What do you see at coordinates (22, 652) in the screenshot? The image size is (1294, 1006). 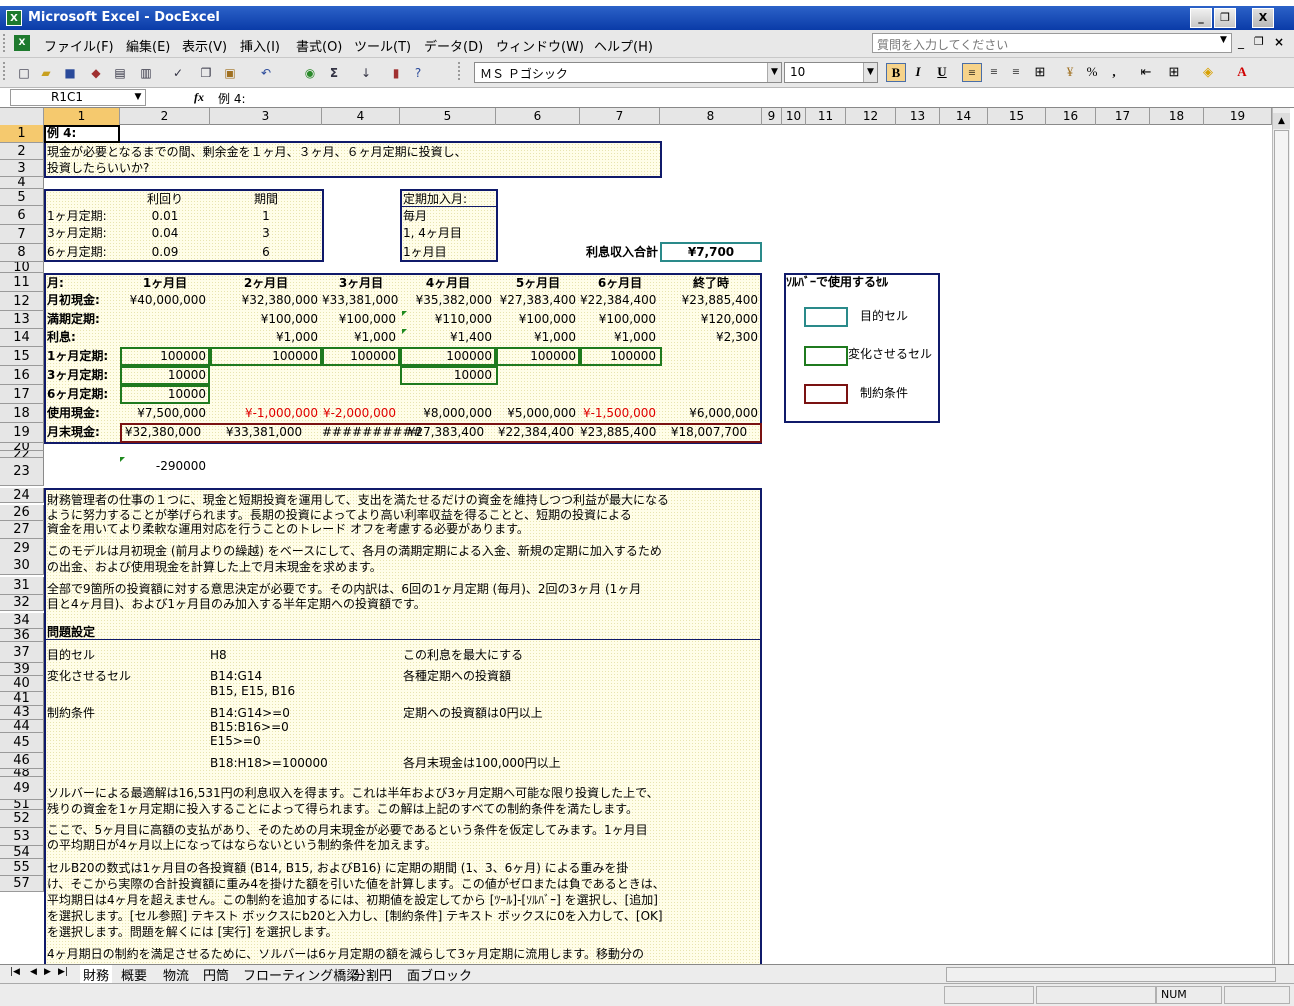 I see `row-header: 37` at bounding box center [22, 652].